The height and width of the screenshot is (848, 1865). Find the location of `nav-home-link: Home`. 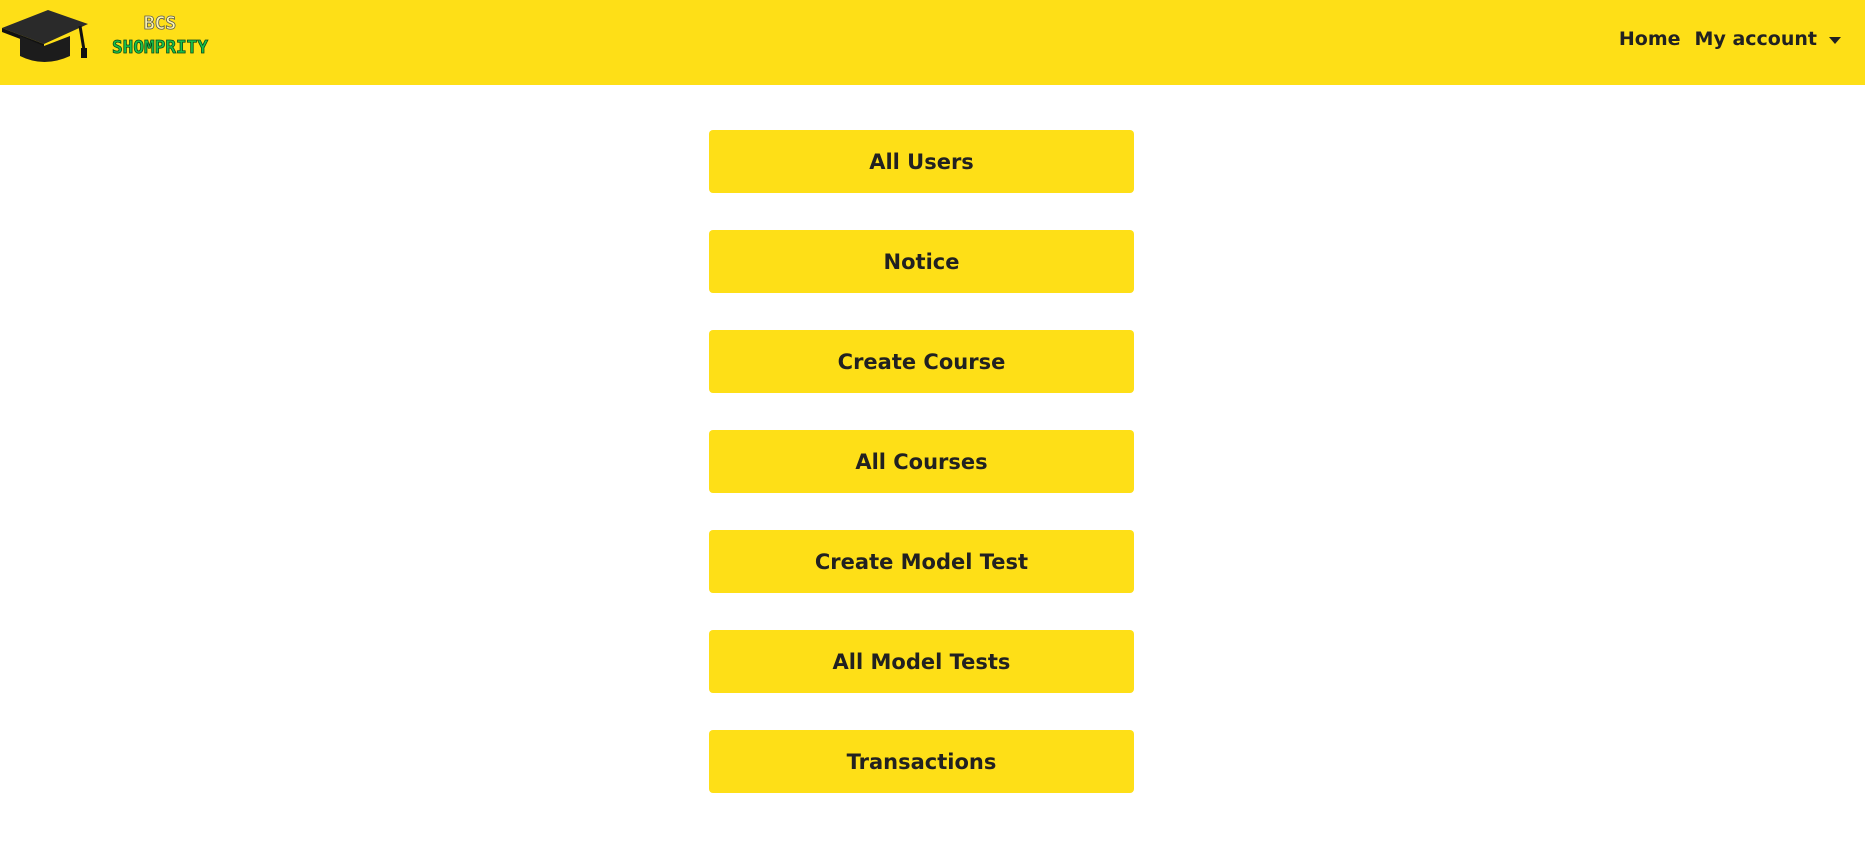

nav-home-link: Home is located at coordinates (1650, 39).